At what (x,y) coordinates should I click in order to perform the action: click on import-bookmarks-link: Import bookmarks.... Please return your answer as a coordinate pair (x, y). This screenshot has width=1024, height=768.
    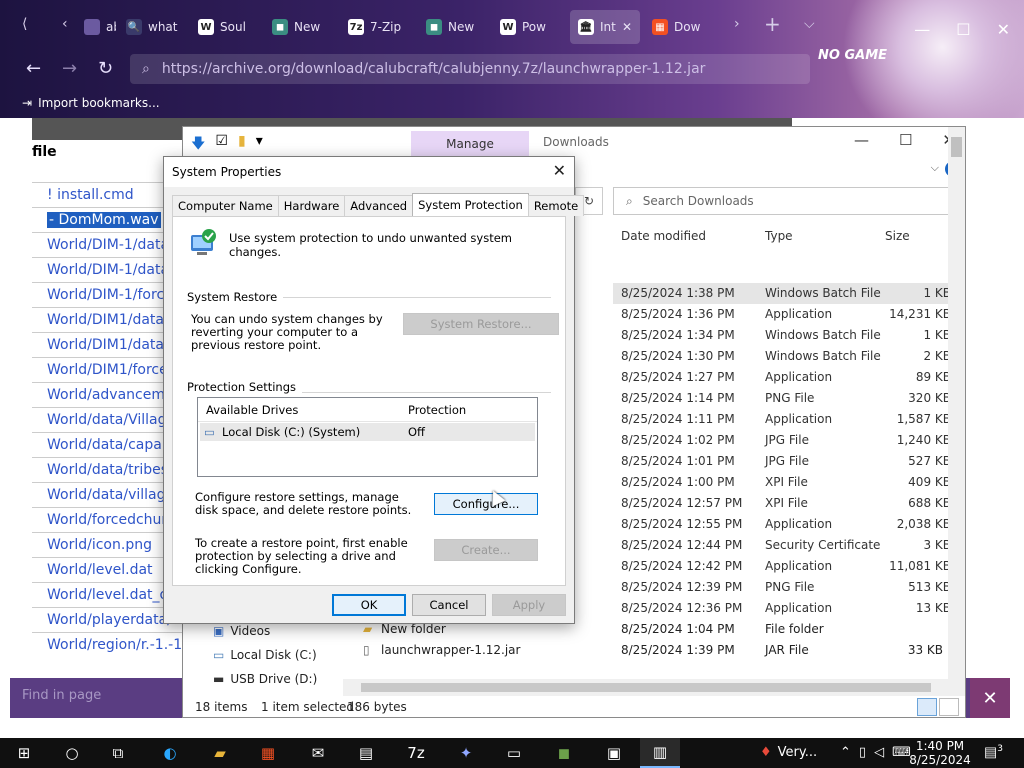
    Looking at the image, I should click on (99, 103).